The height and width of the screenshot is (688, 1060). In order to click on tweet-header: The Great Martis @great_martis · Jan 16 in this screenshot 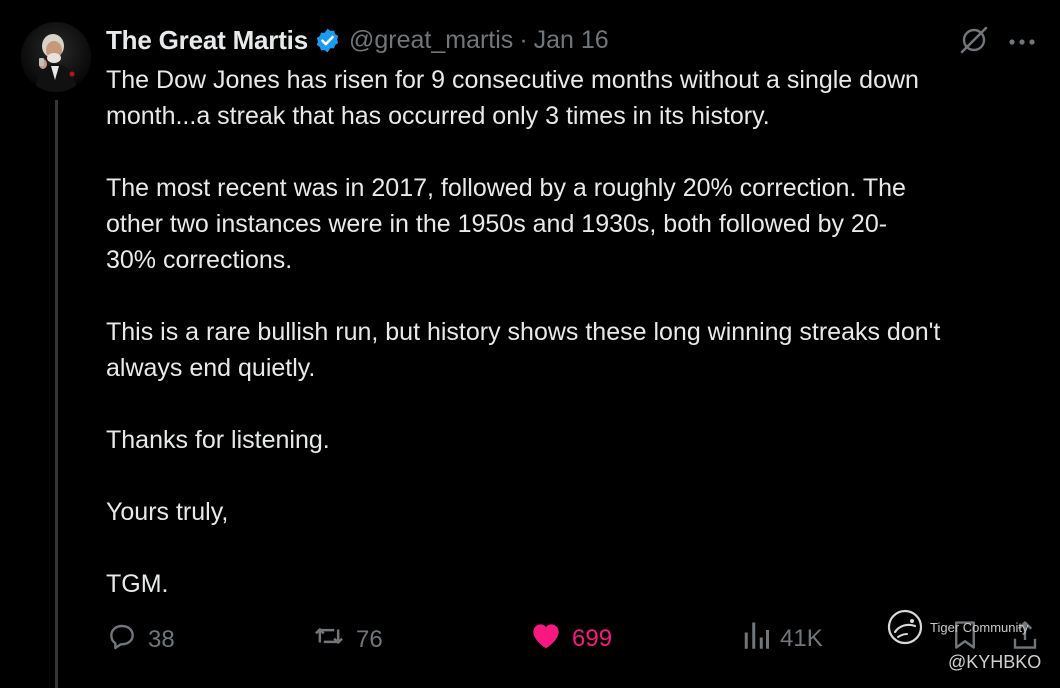, I will do `click(357, 40)`.